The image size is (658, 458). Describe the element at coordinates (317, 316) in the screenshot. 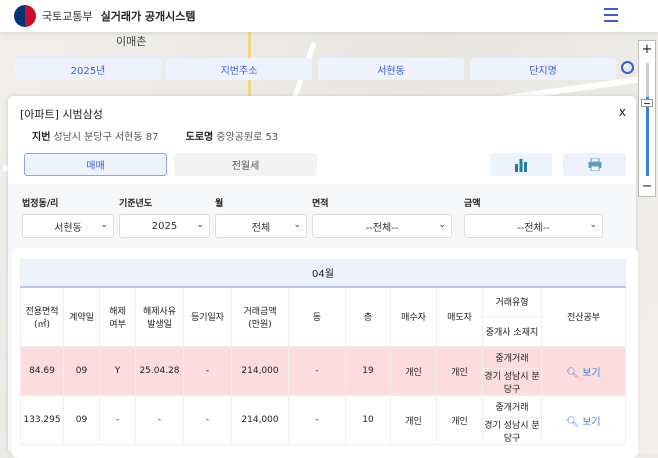

I see `col-dong: 동` at that location.